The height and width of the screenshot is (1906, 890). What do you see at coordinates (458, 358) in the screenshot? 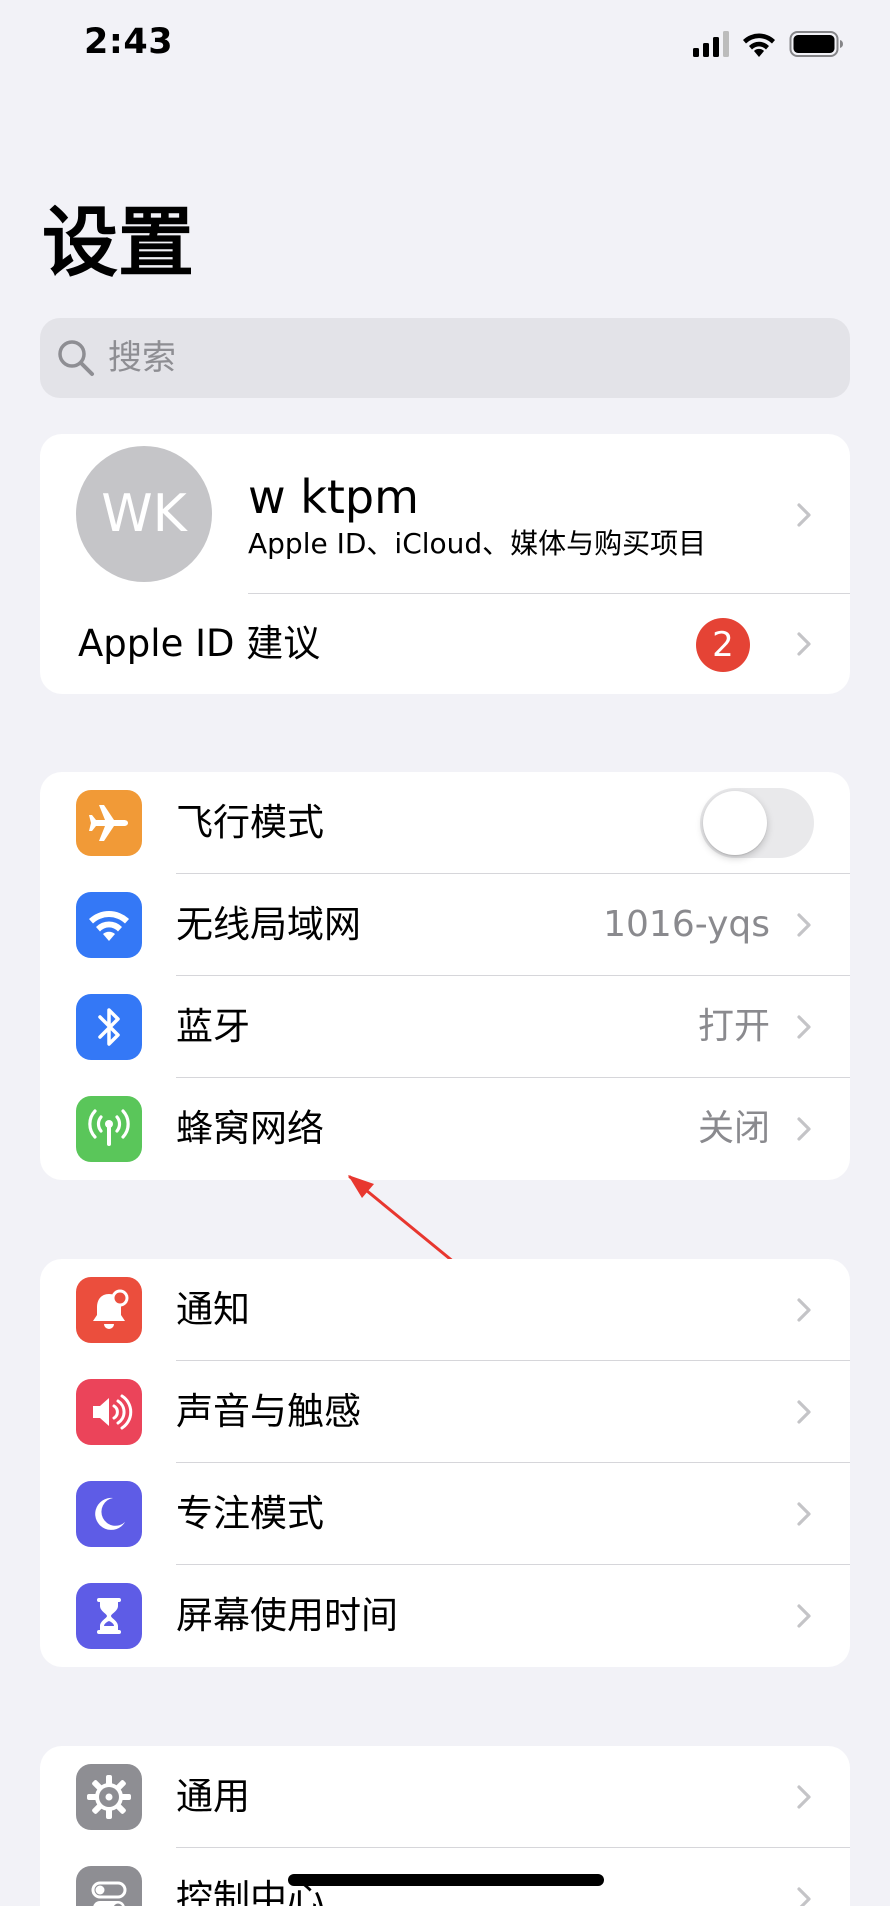
I see `search-input` at bounding box center [458, 358].